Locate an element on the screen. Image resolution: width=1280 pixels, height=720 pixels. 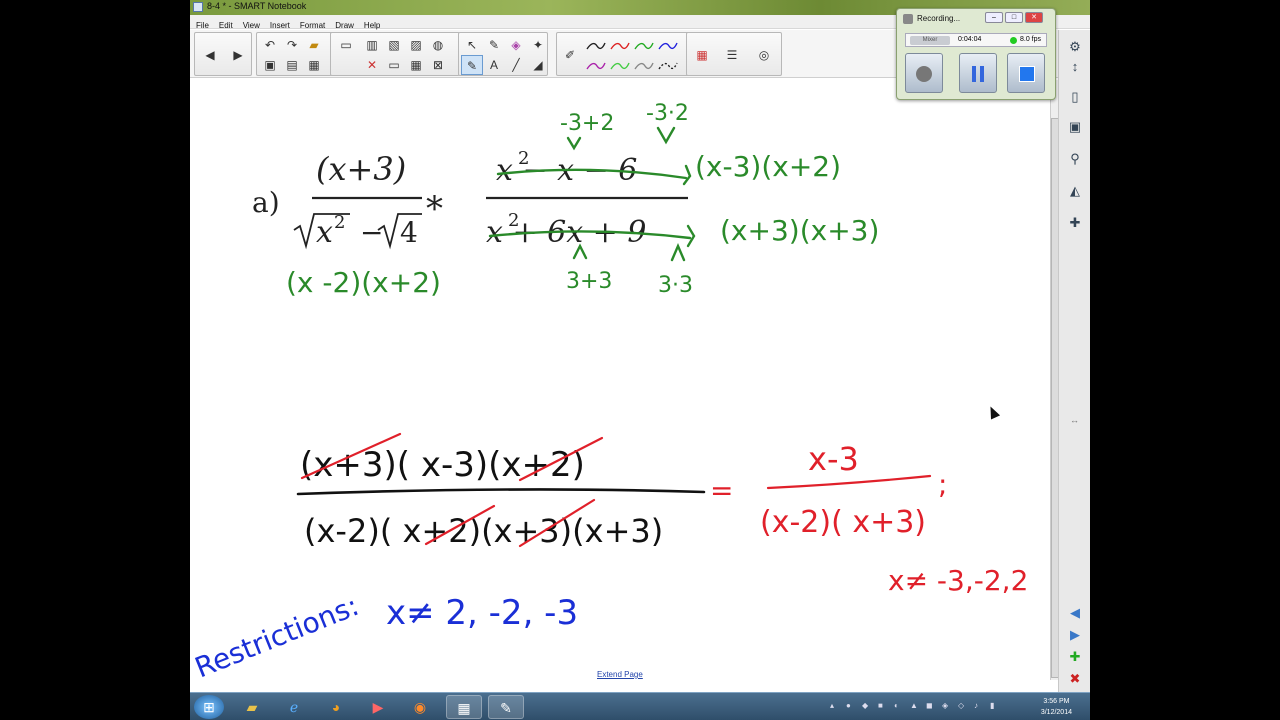
tray-icon-5: ◐ is located at coordinates (898, 705).